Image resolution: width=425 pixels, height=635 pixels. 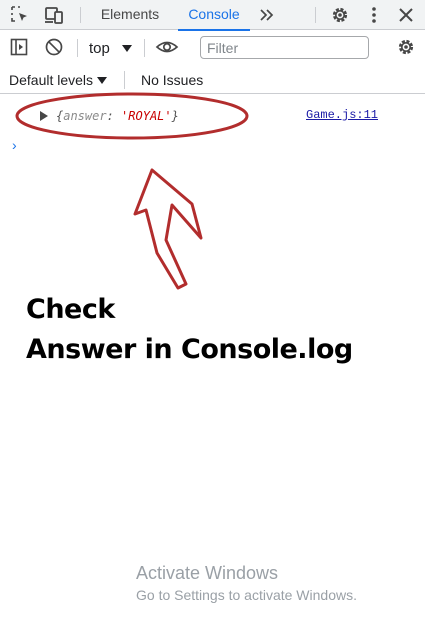 I want to click on filter-input, so click(x=284, y=47).